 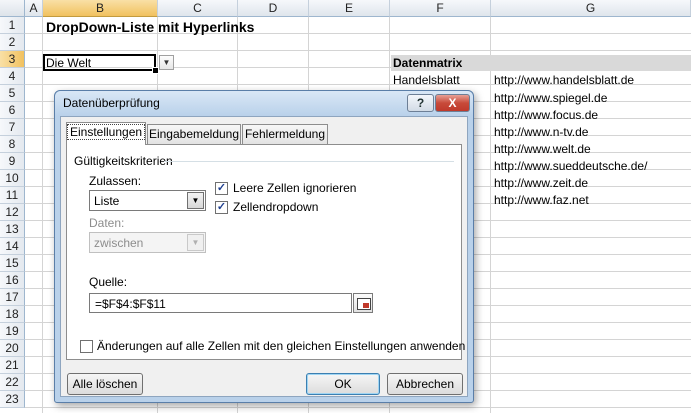 What do you see at coordinates (130, 304) in the screenshot?
I see `source-input-value: =$F$4:$F$11` at bounding box center [130, 304].